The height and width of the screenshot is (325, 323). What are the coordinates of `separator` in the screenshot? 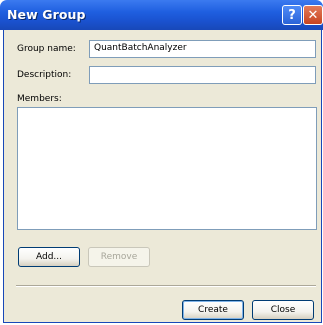 It's located at (166, 286).